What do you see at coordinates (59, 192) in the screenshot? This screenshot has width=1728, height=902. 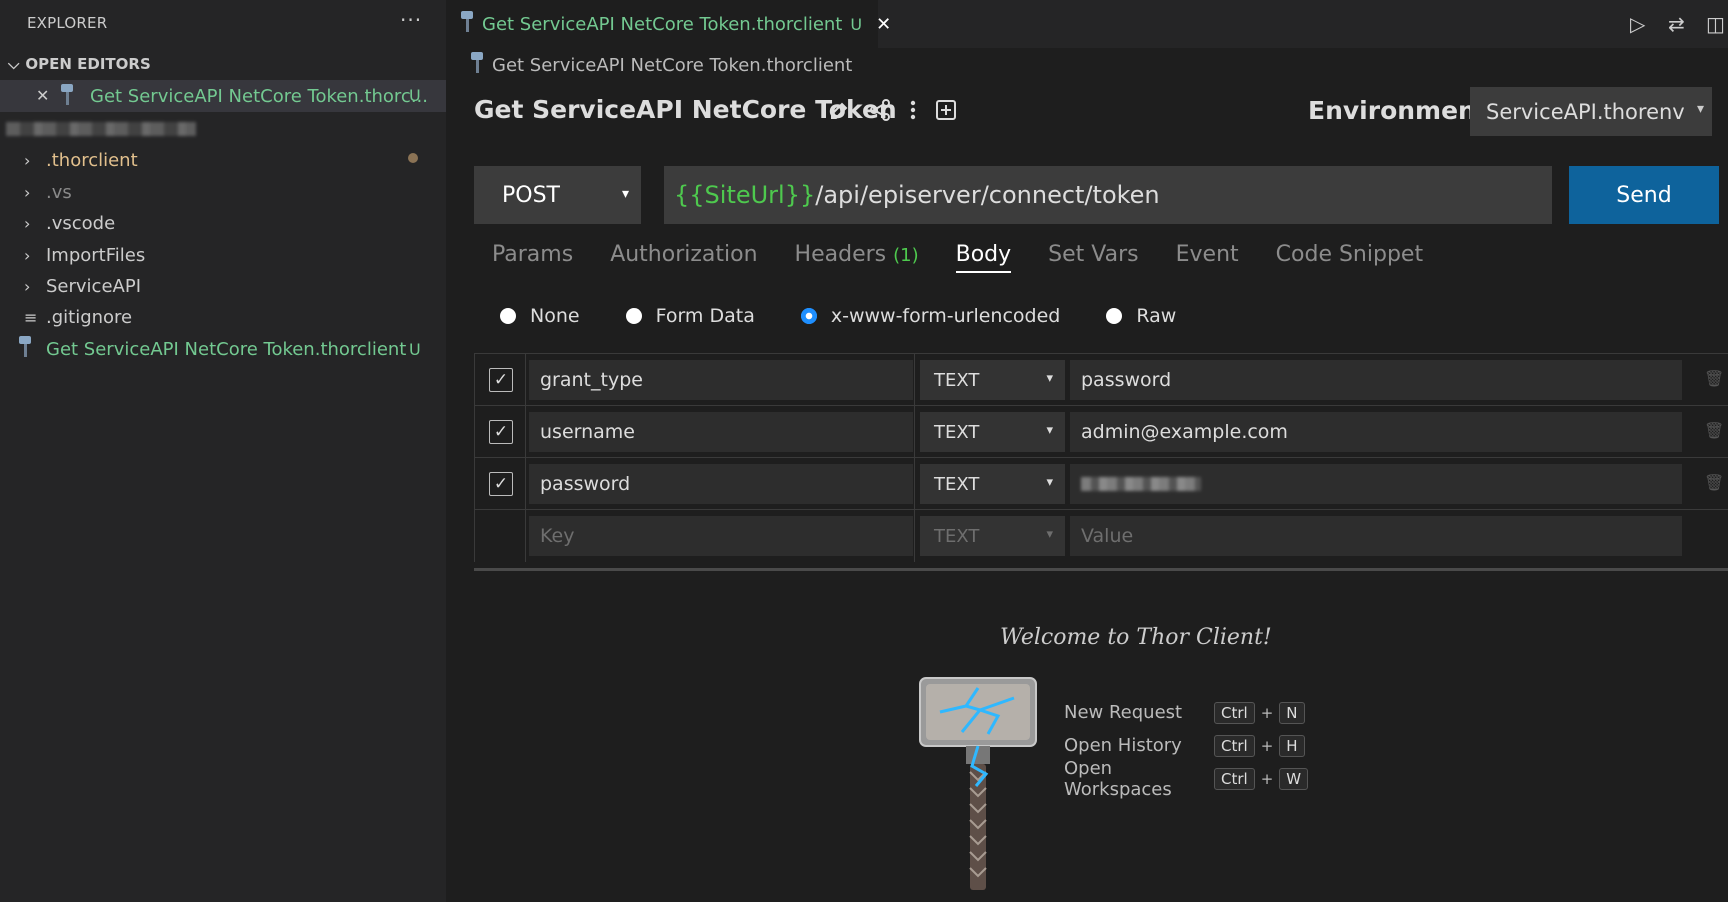 I see `tree-item-label: .vs` at bounding box center [59, 192].